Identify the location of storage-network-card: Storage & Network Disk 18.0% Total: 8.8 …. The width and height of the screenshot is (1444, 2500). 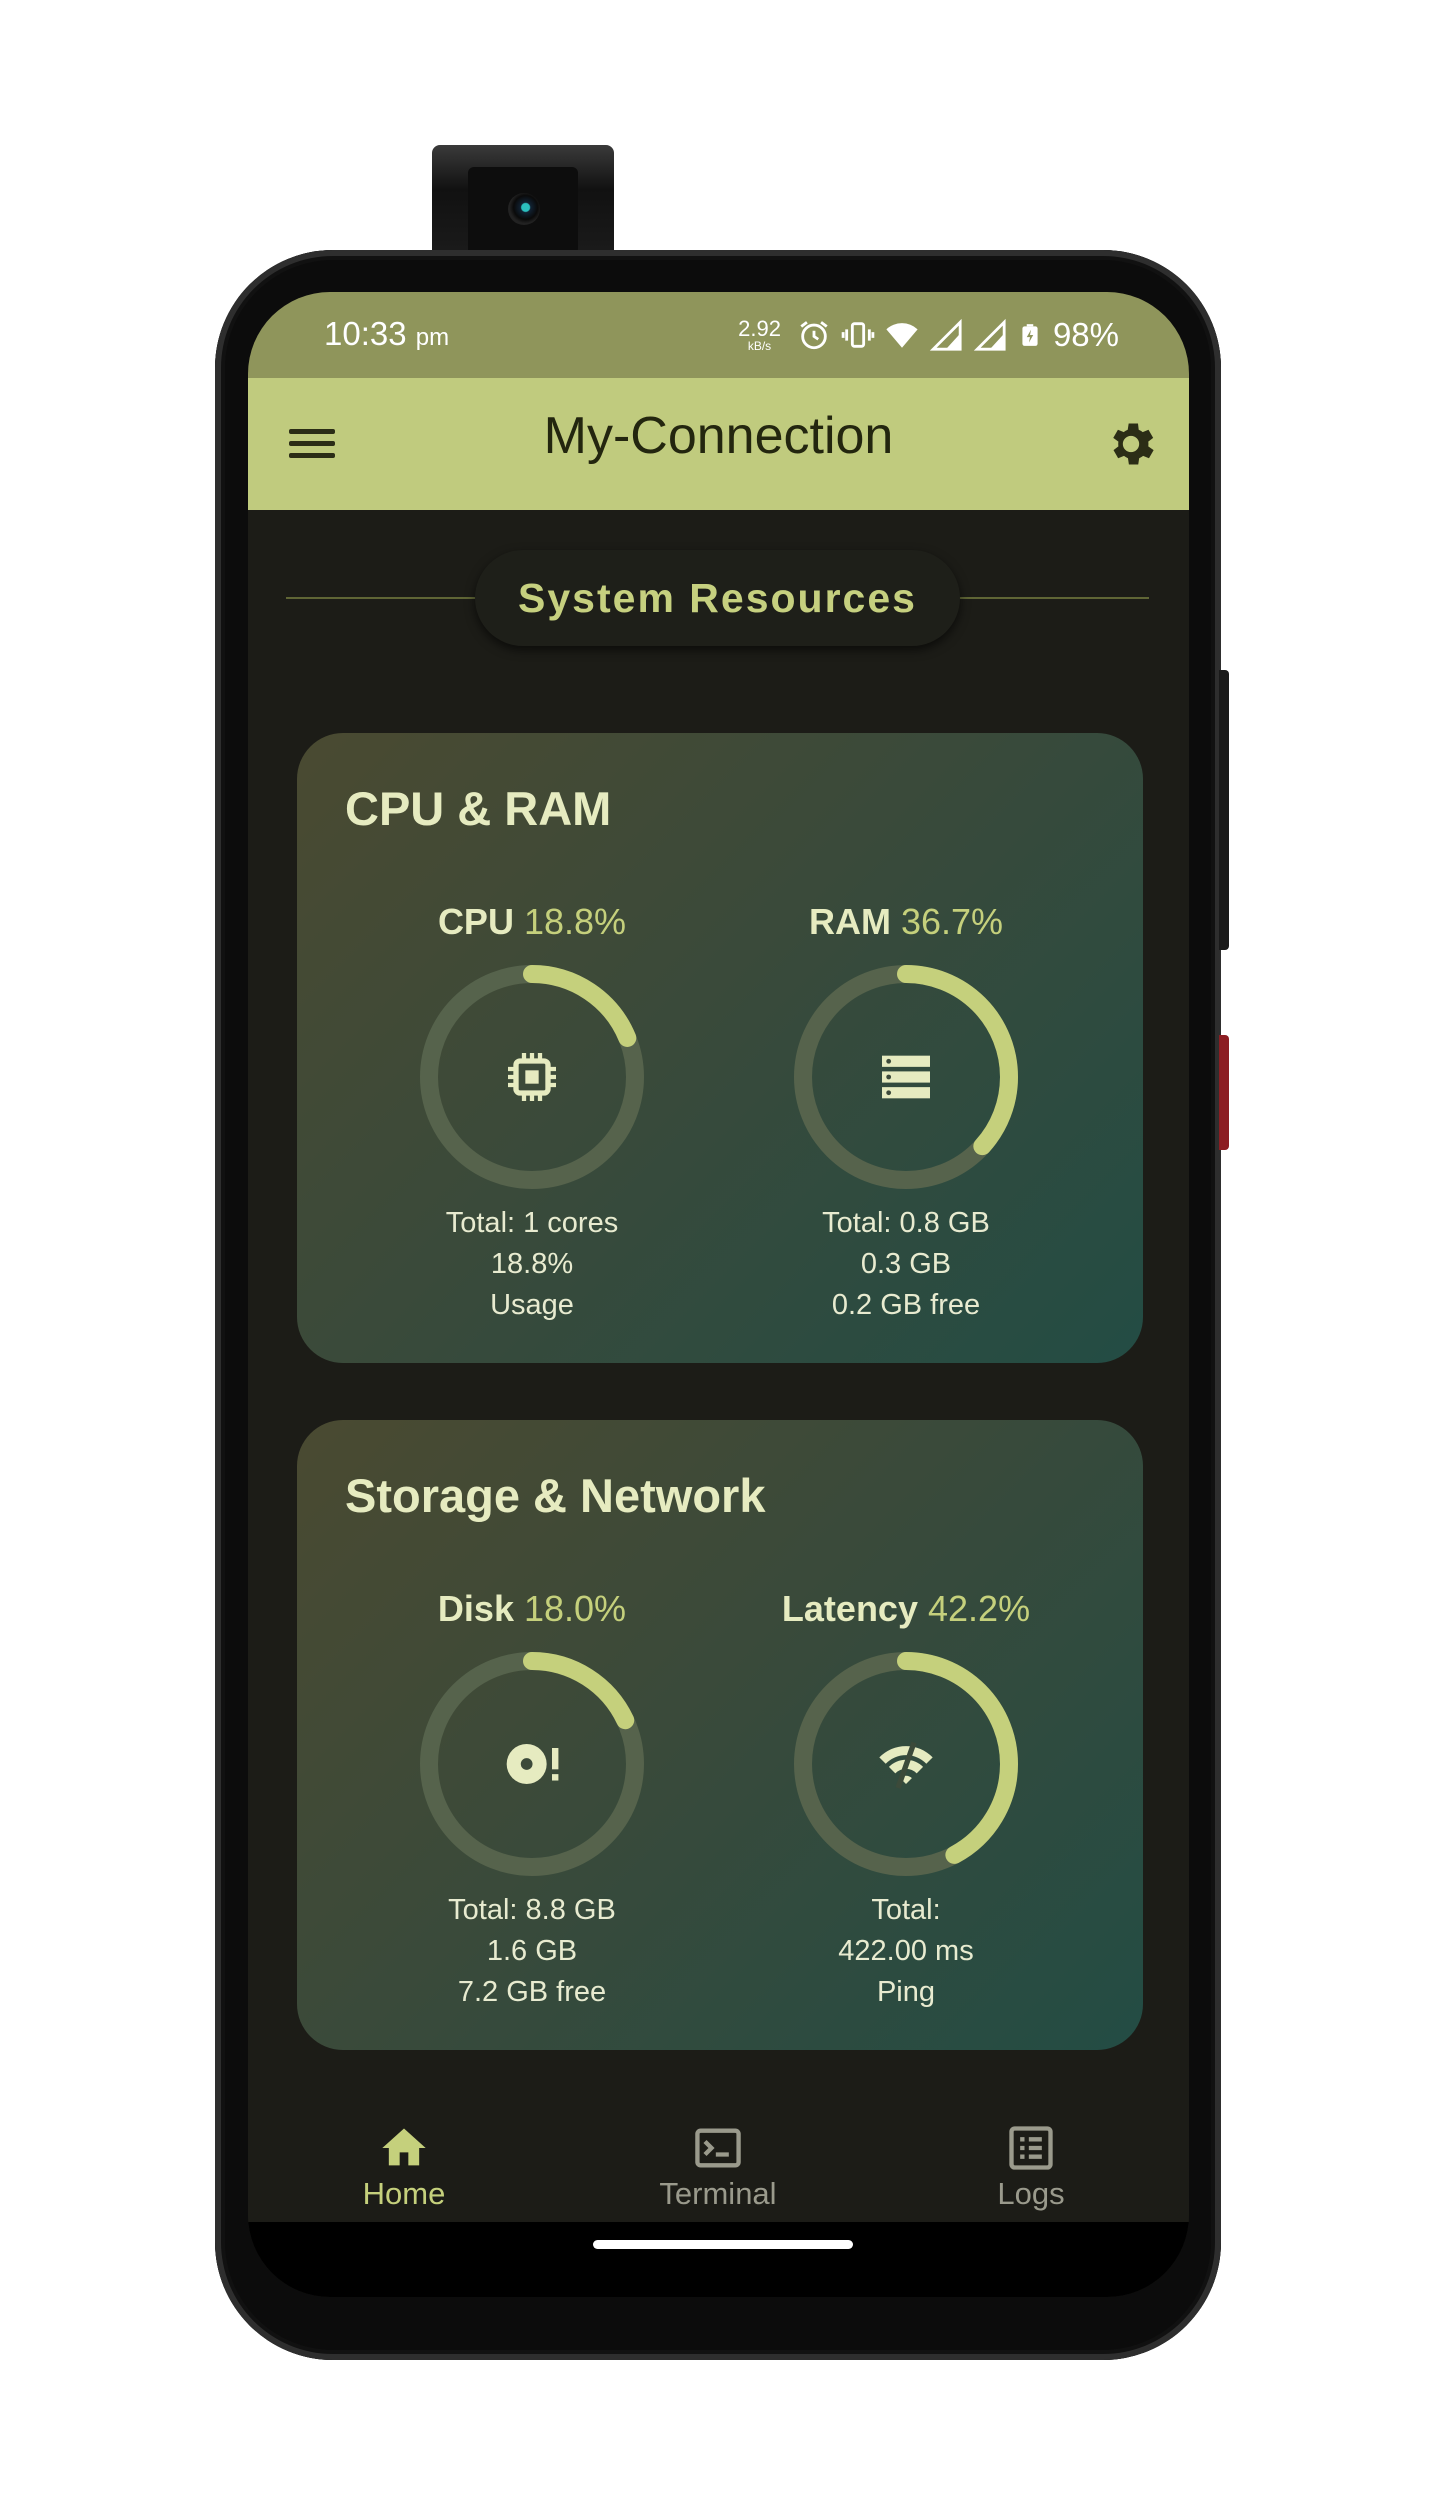
(720, 1735).